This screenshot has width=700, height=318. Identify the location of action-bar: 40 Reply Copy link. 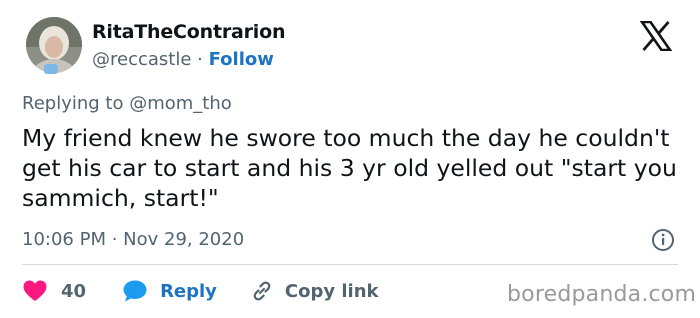
(200, 291).